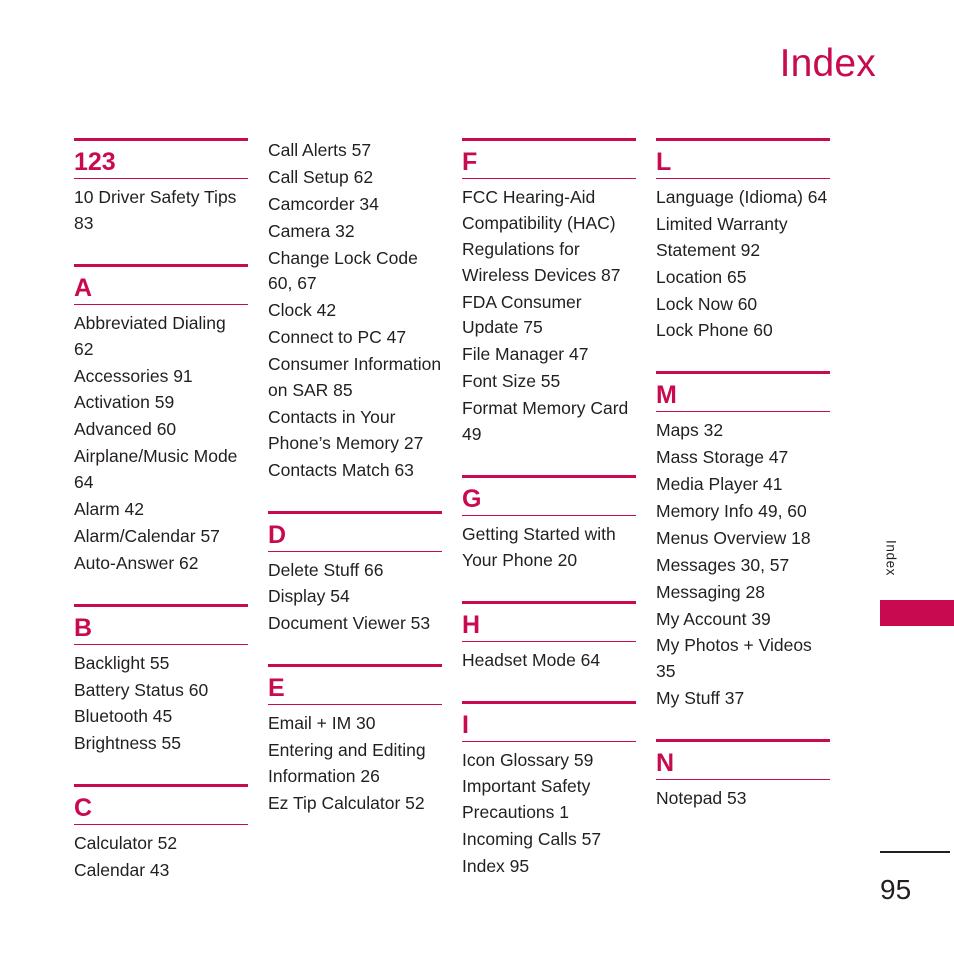 This screenshot has width=954, height=954. Describe the element at coordinates (549, 548) in the screenshot. I see `index-entry: Getting Started with Your Phone 20` at that location.